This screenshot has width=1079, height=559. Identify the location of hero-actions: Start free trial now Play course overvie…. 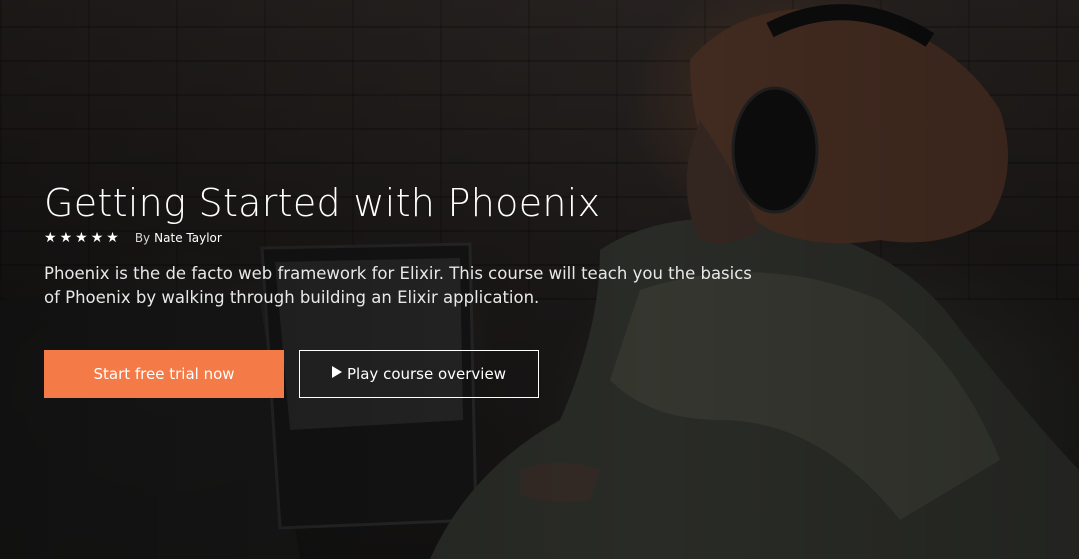
(404, 374).